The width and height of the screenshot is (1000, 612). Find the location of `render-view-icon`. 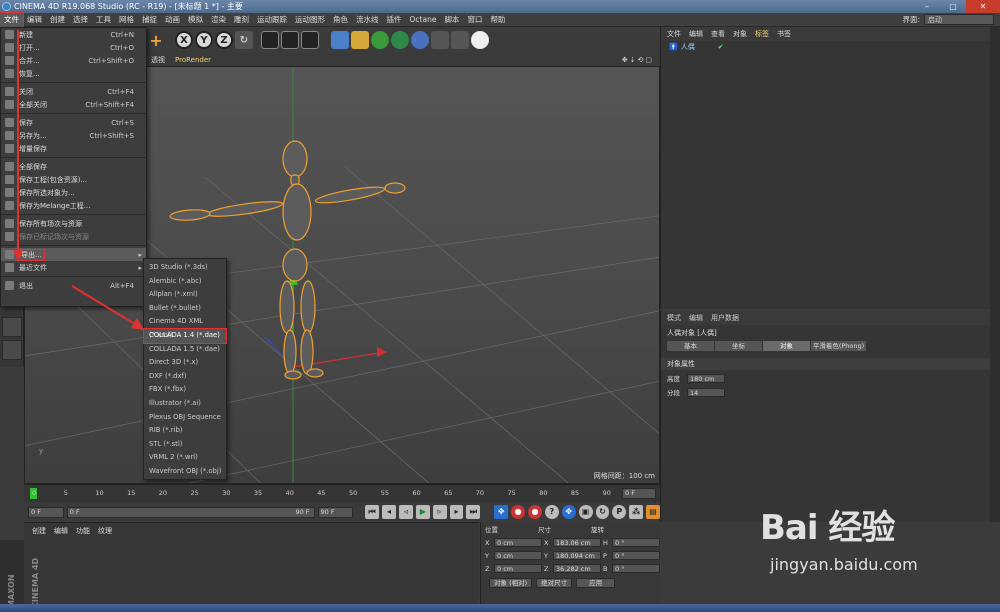

render-view-icon is located at coordinates (270, 40).